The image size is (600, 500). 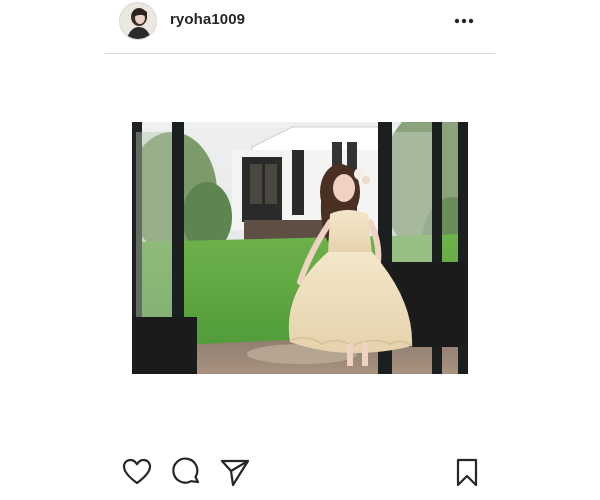 What do you see at coordinates (207, 19) in the screenshot?
I see `username: ryoha1009` at bounding box center [207, 19].